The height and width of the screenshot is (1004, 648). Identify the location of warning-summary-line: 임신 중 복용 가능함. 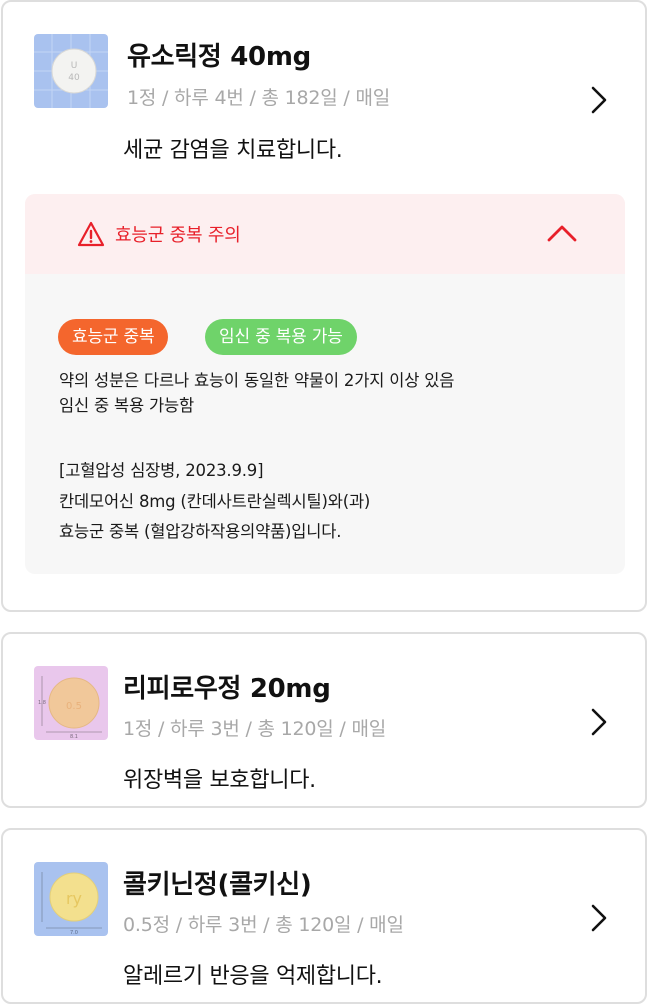
(126, 405).